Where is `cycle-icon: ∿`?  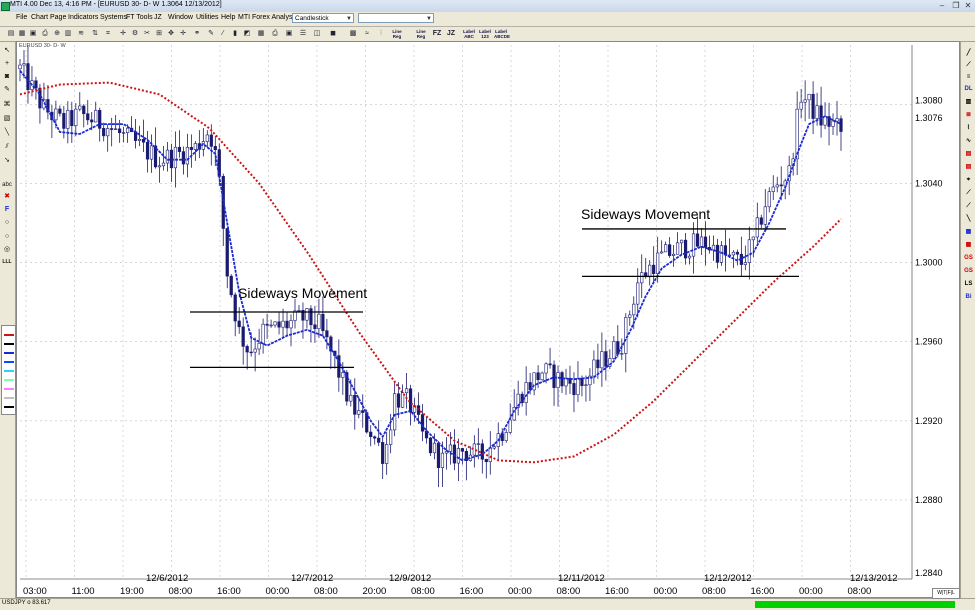
cycle-icon: ∿ is located at coordinates (968, 141).